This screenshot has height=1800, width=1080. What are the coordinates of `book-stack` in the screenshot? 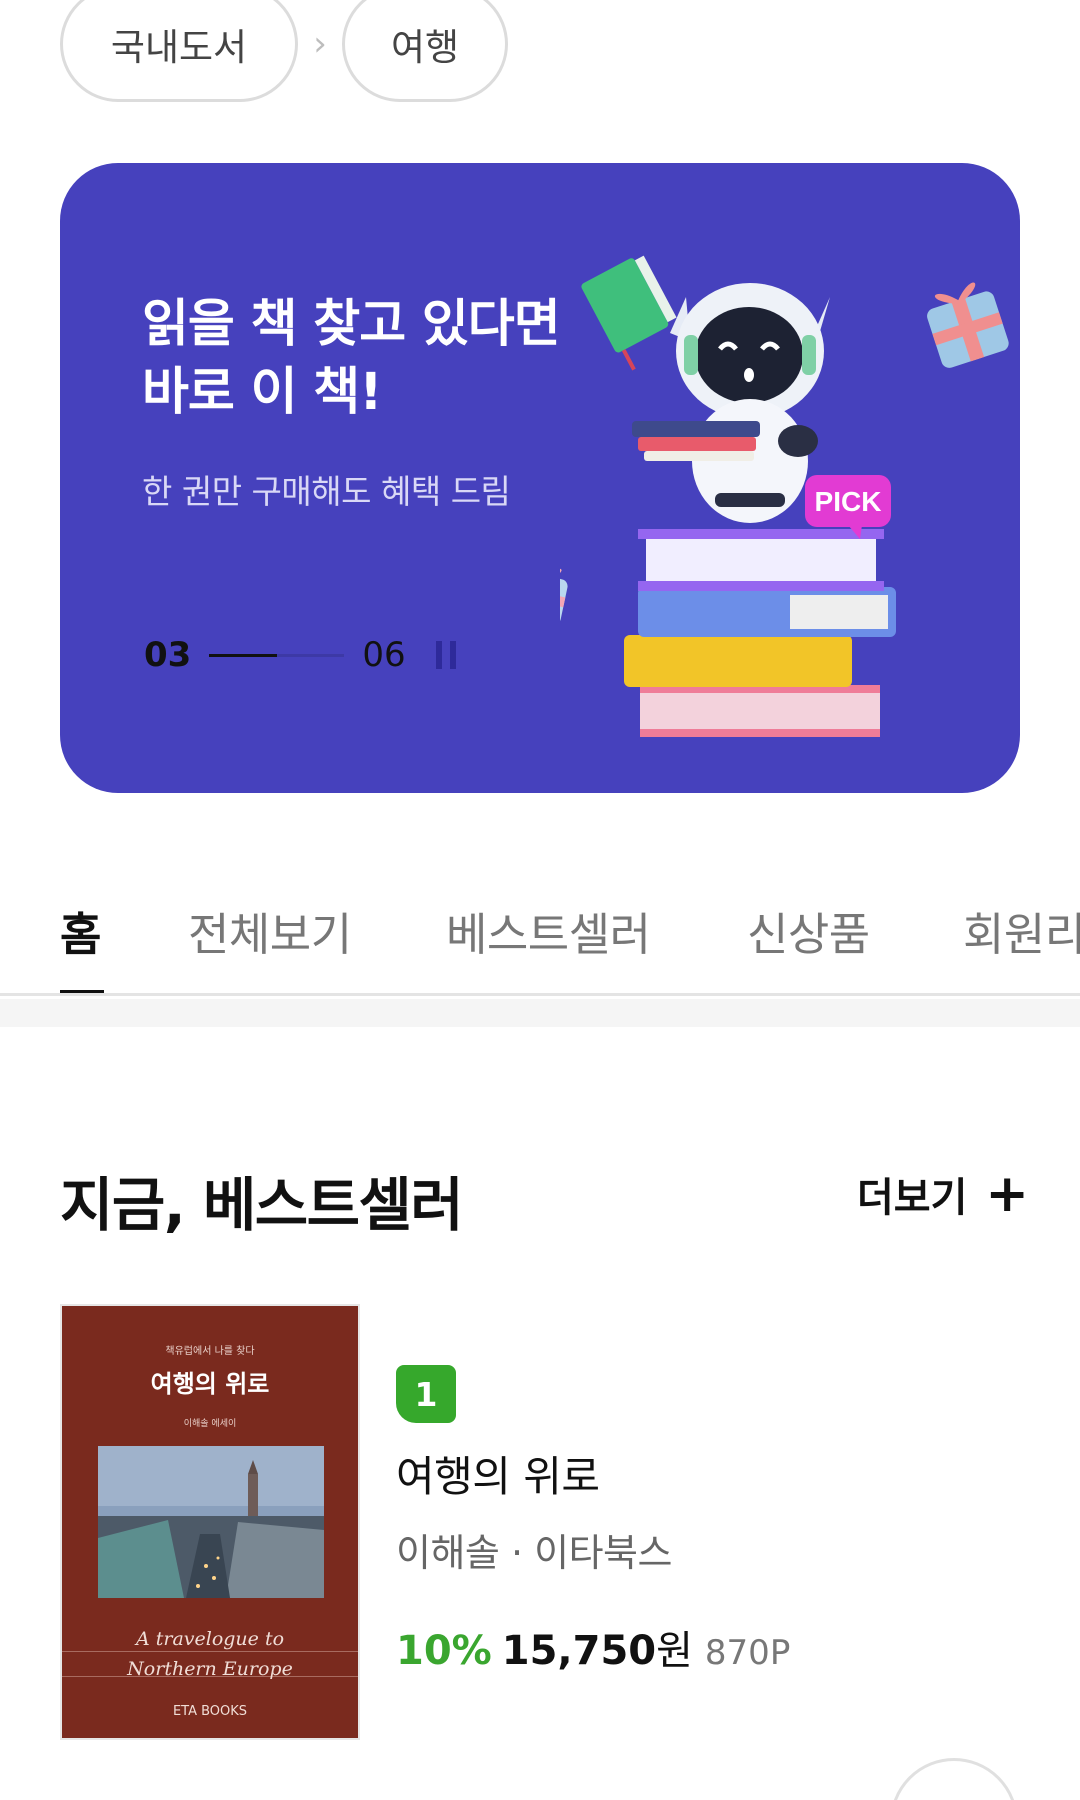 It's located at (760, 633).